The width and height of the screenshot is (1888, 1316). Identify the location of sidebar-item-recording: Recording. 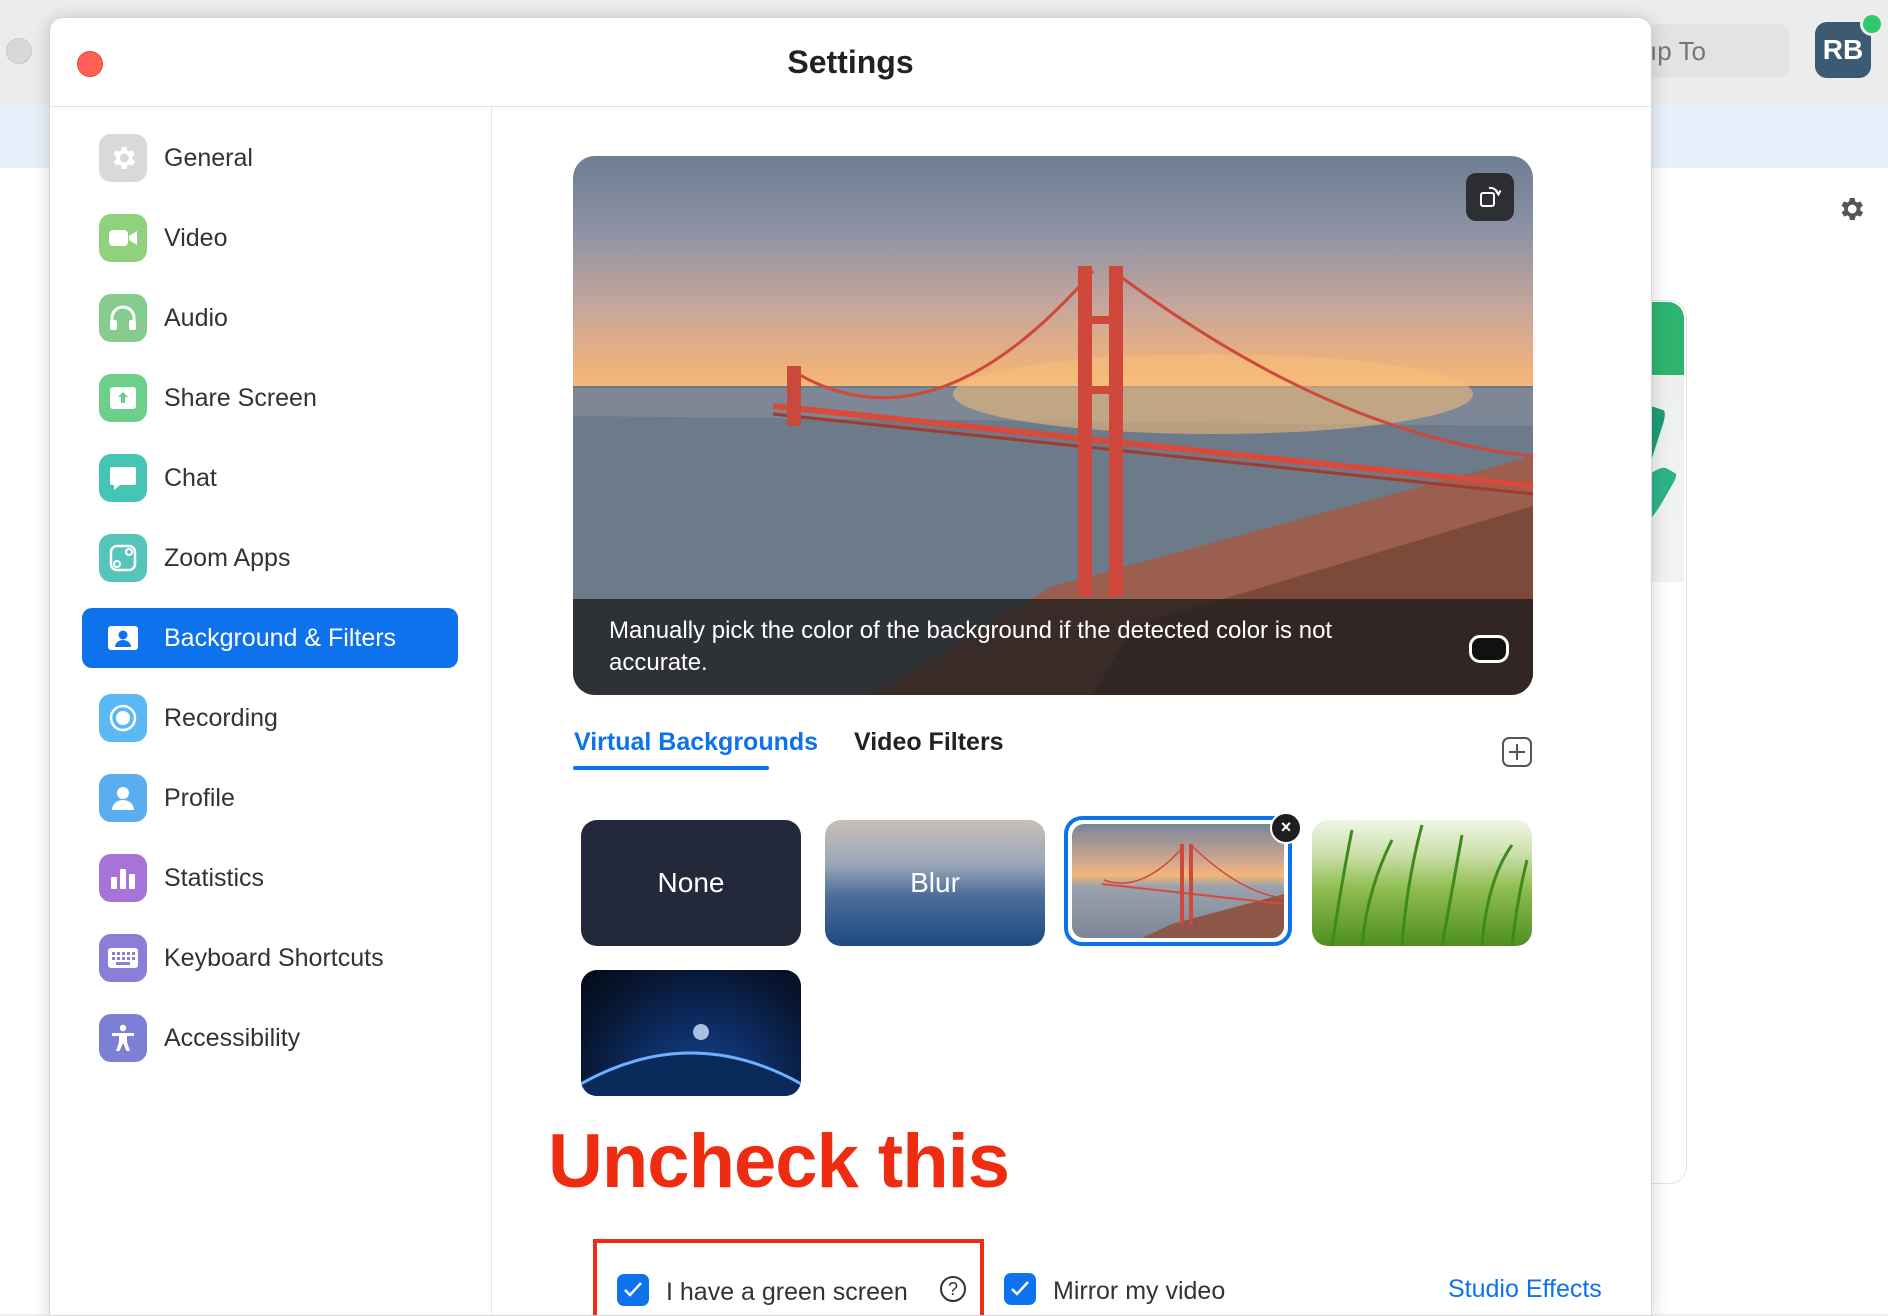
(270, 718).